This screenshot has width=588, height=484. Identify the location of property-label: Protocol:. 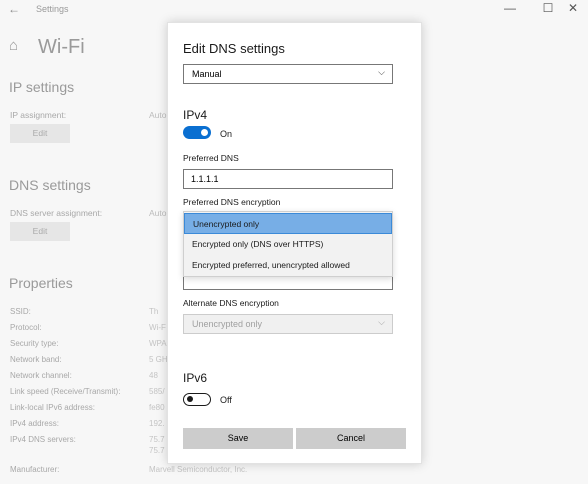
(26, 327).